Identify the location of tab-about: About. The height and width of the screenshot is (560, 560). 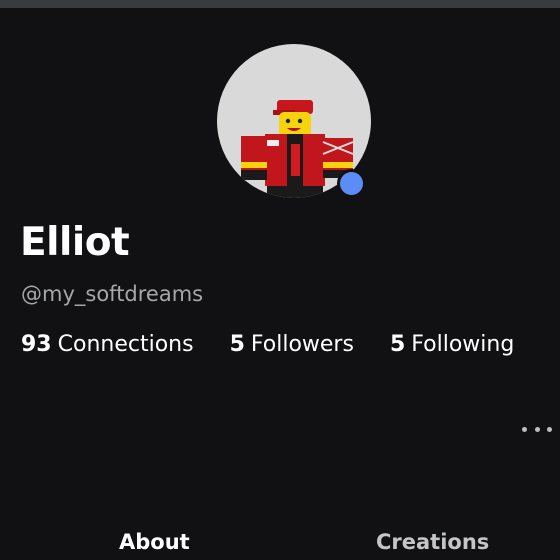
(154, 542).